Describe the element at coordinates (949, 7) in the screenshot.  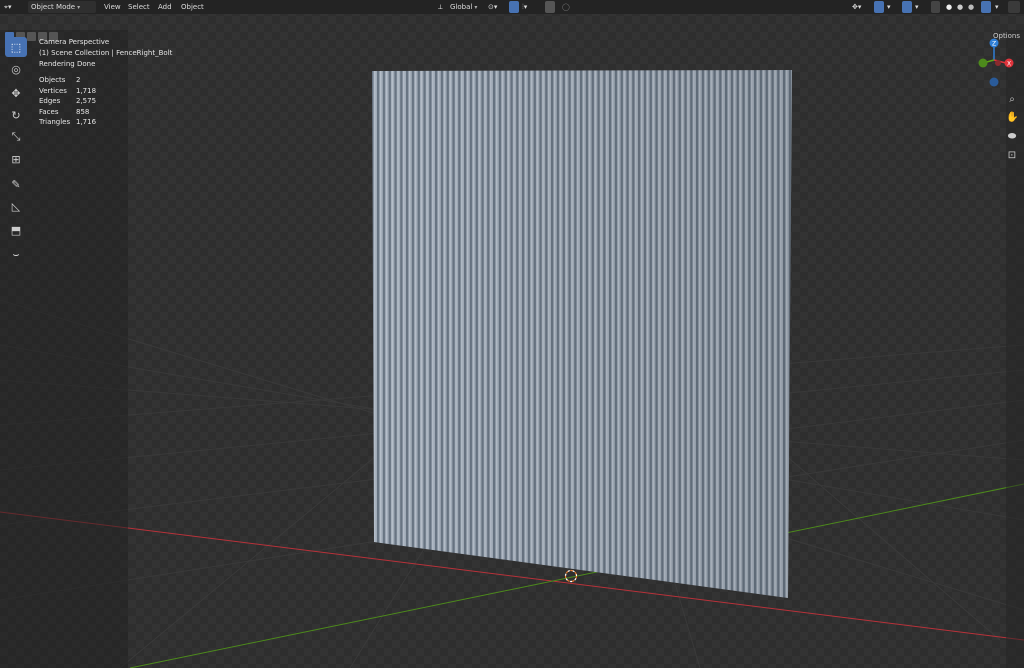
I see `shading-wireframe-icon: ●` at that location.